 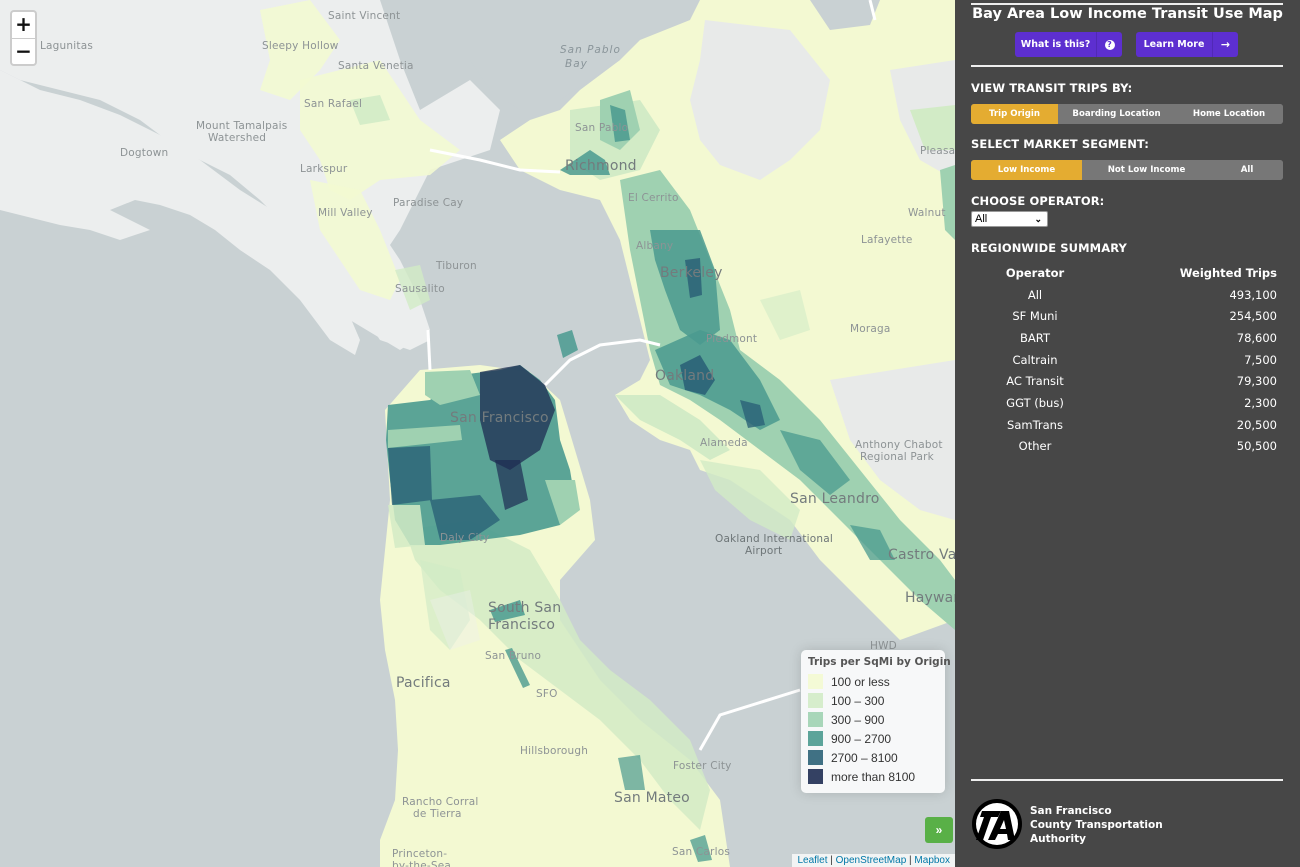 What do you see at coordinates (870, 329) in the screenshot?
I see `place-label: Moraga` at bounding box center [870, 329].